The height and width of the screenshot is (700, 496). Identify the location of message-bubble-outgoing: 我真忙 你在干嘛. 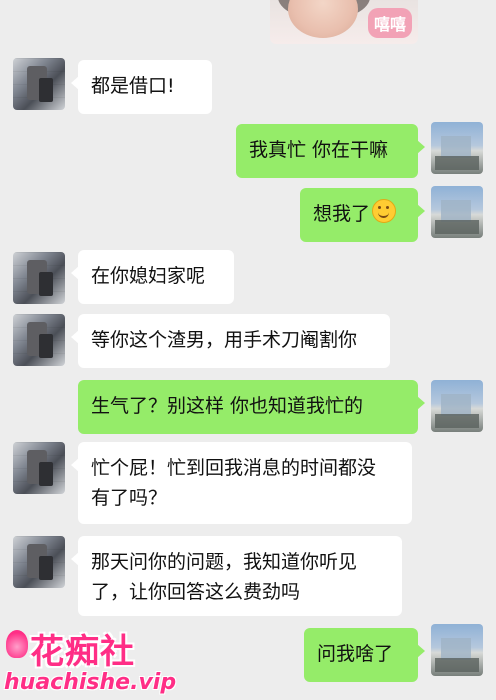
(330, 151).